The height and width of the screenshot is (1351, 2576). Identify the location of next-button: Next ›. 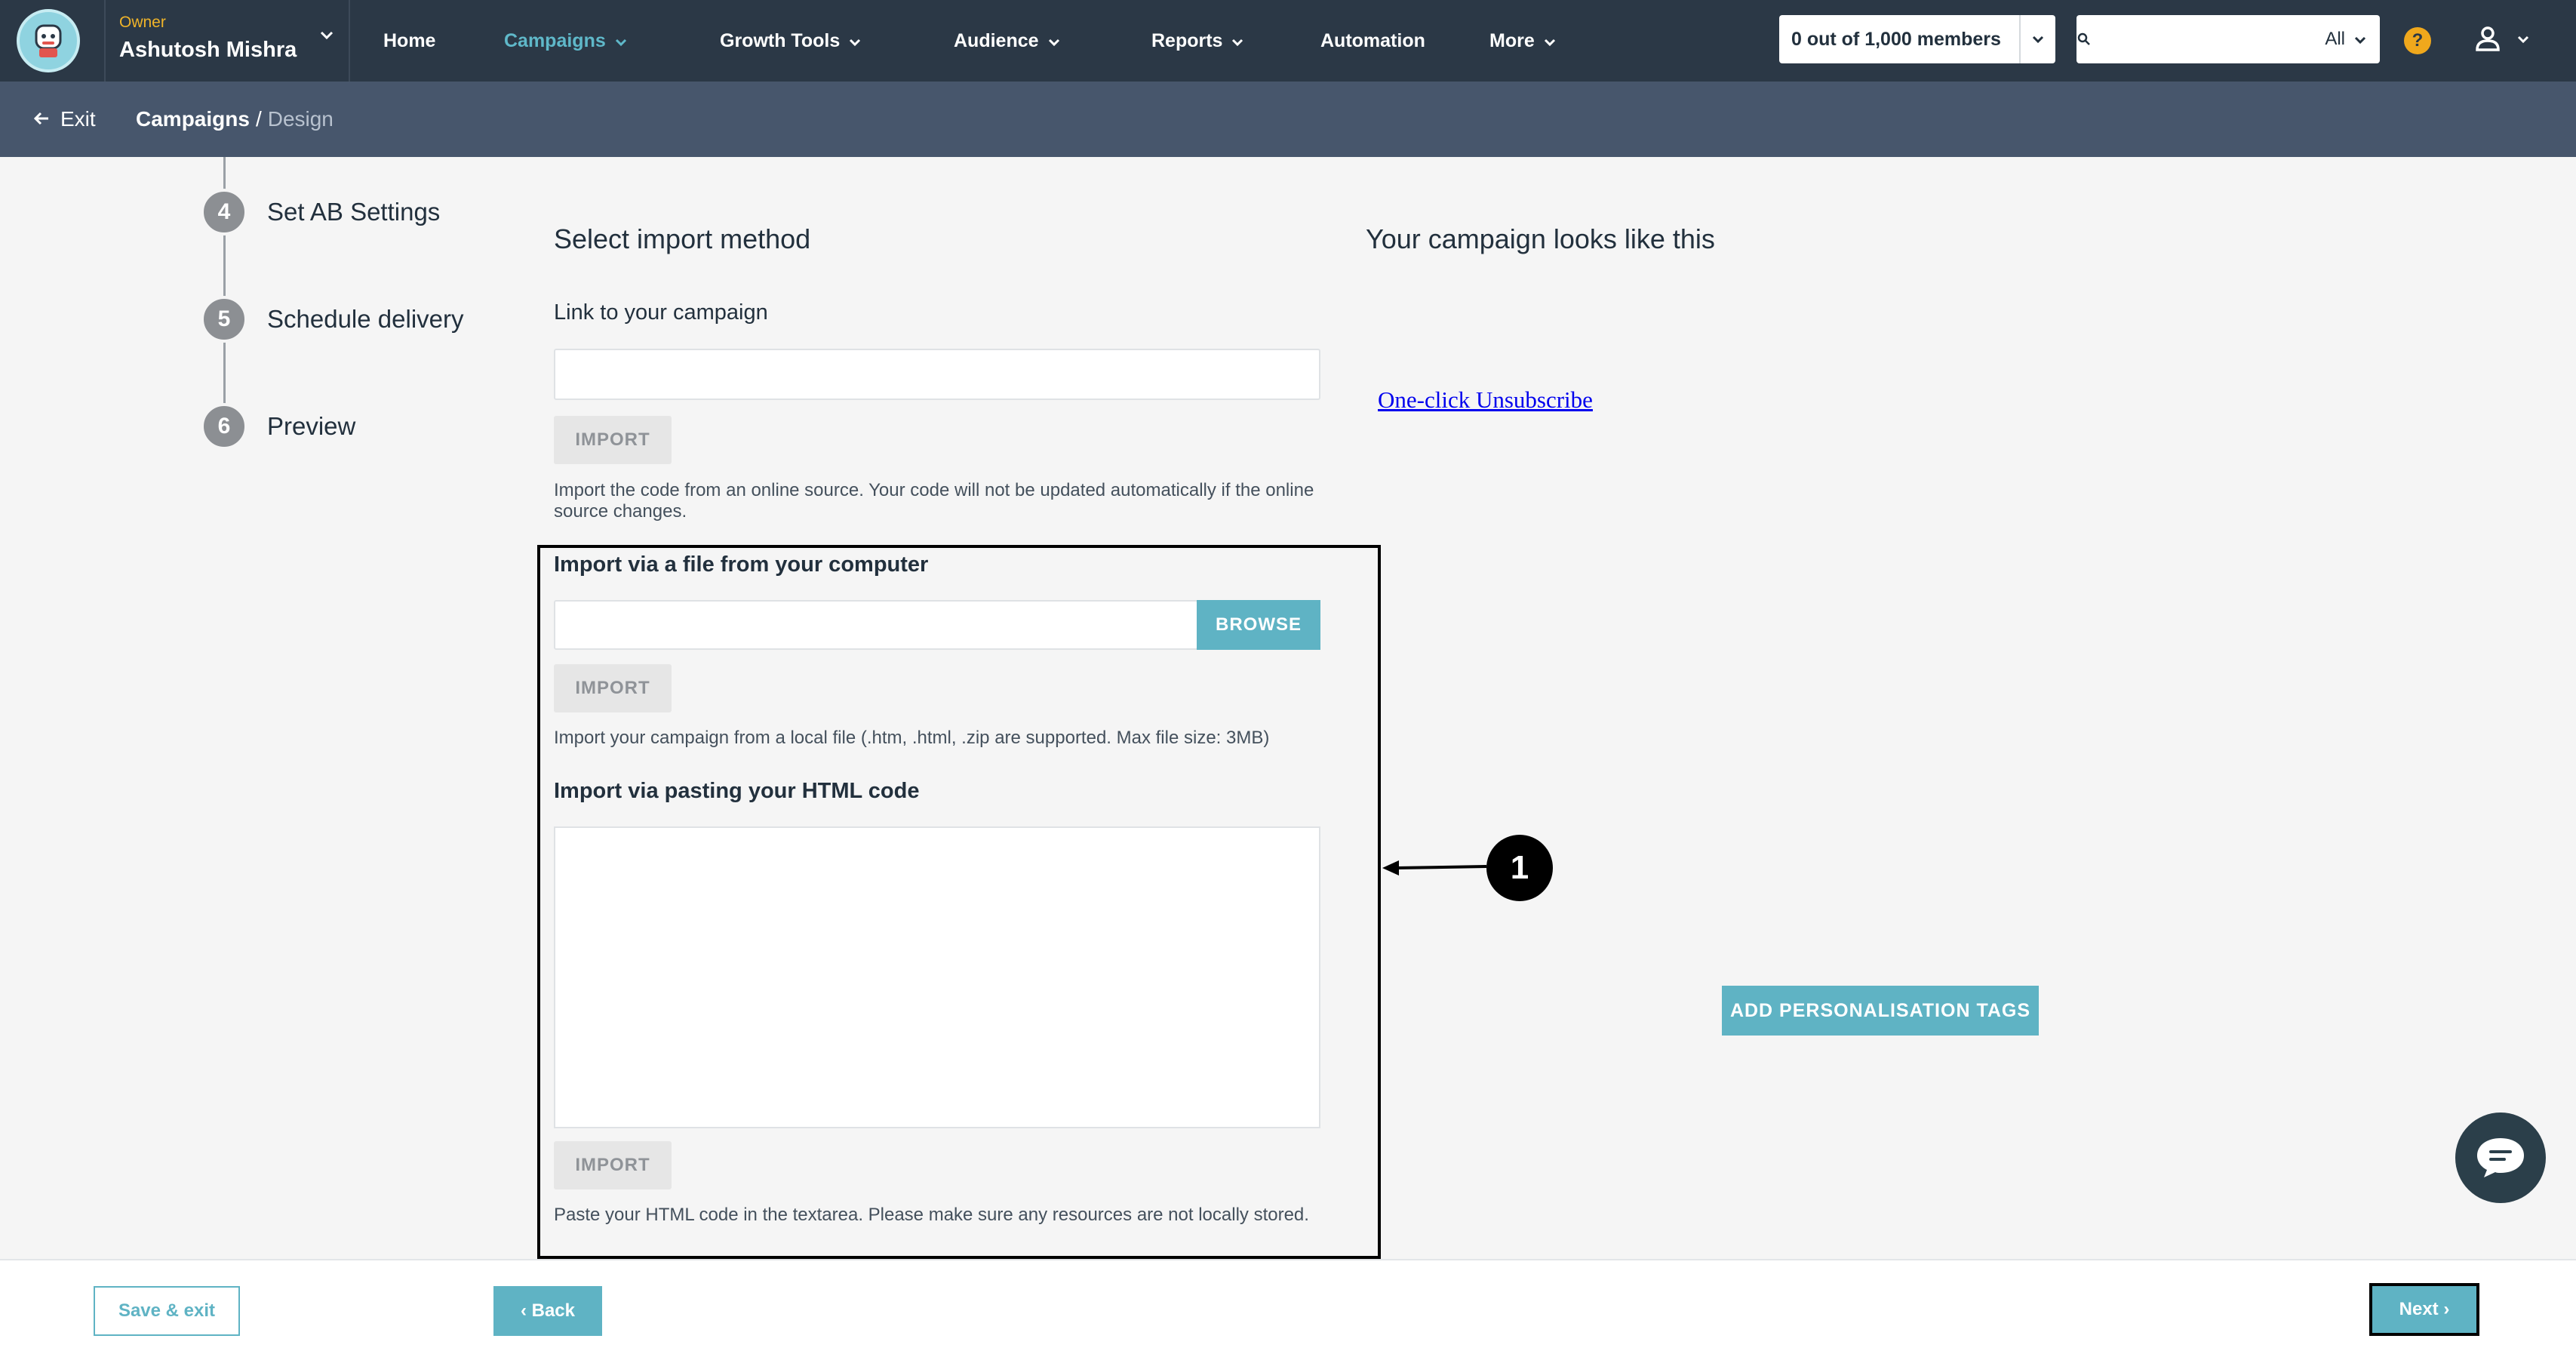
(2424, 1309).